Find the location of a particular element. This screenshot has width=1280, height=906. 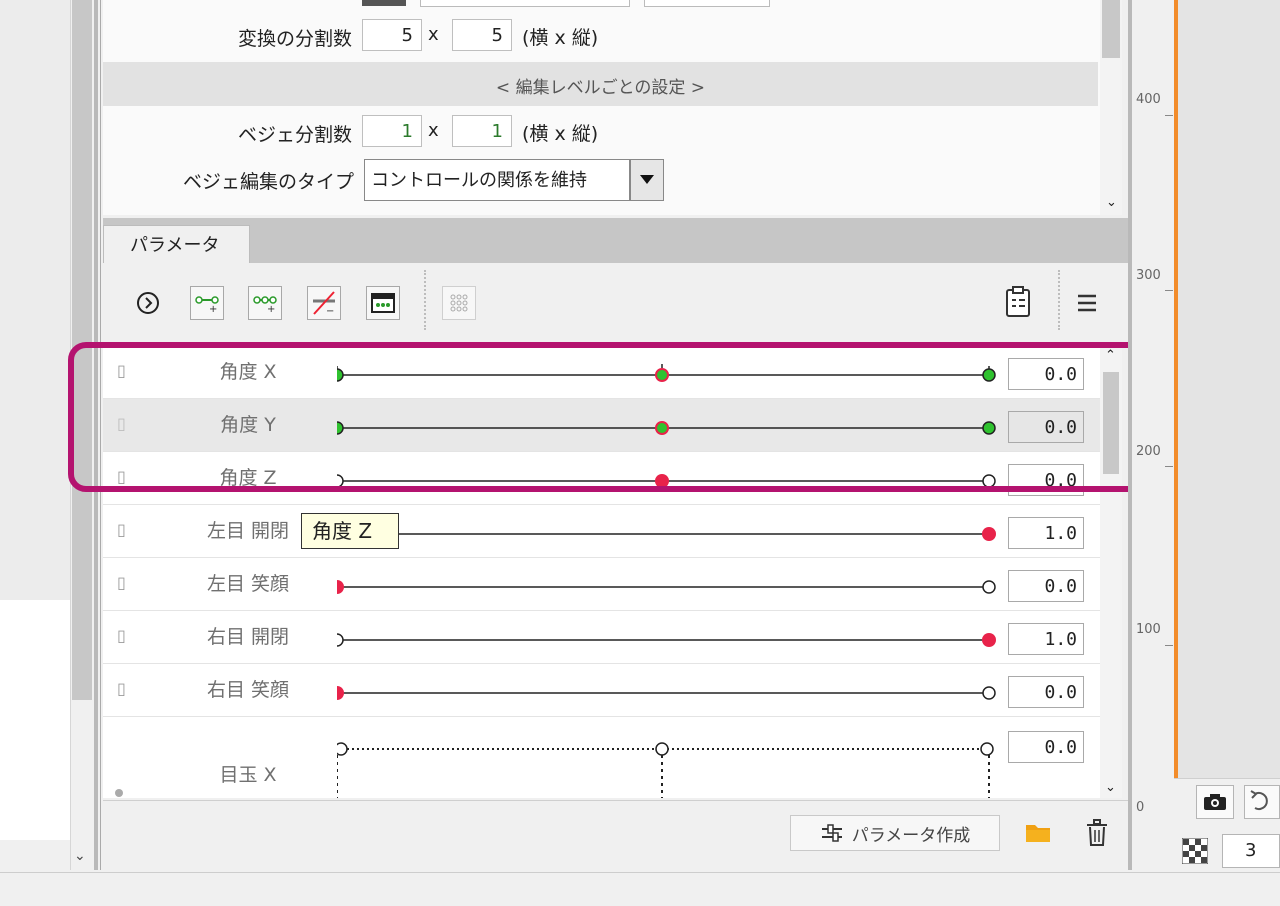

tab-strip is located at coordinates (615, 240).